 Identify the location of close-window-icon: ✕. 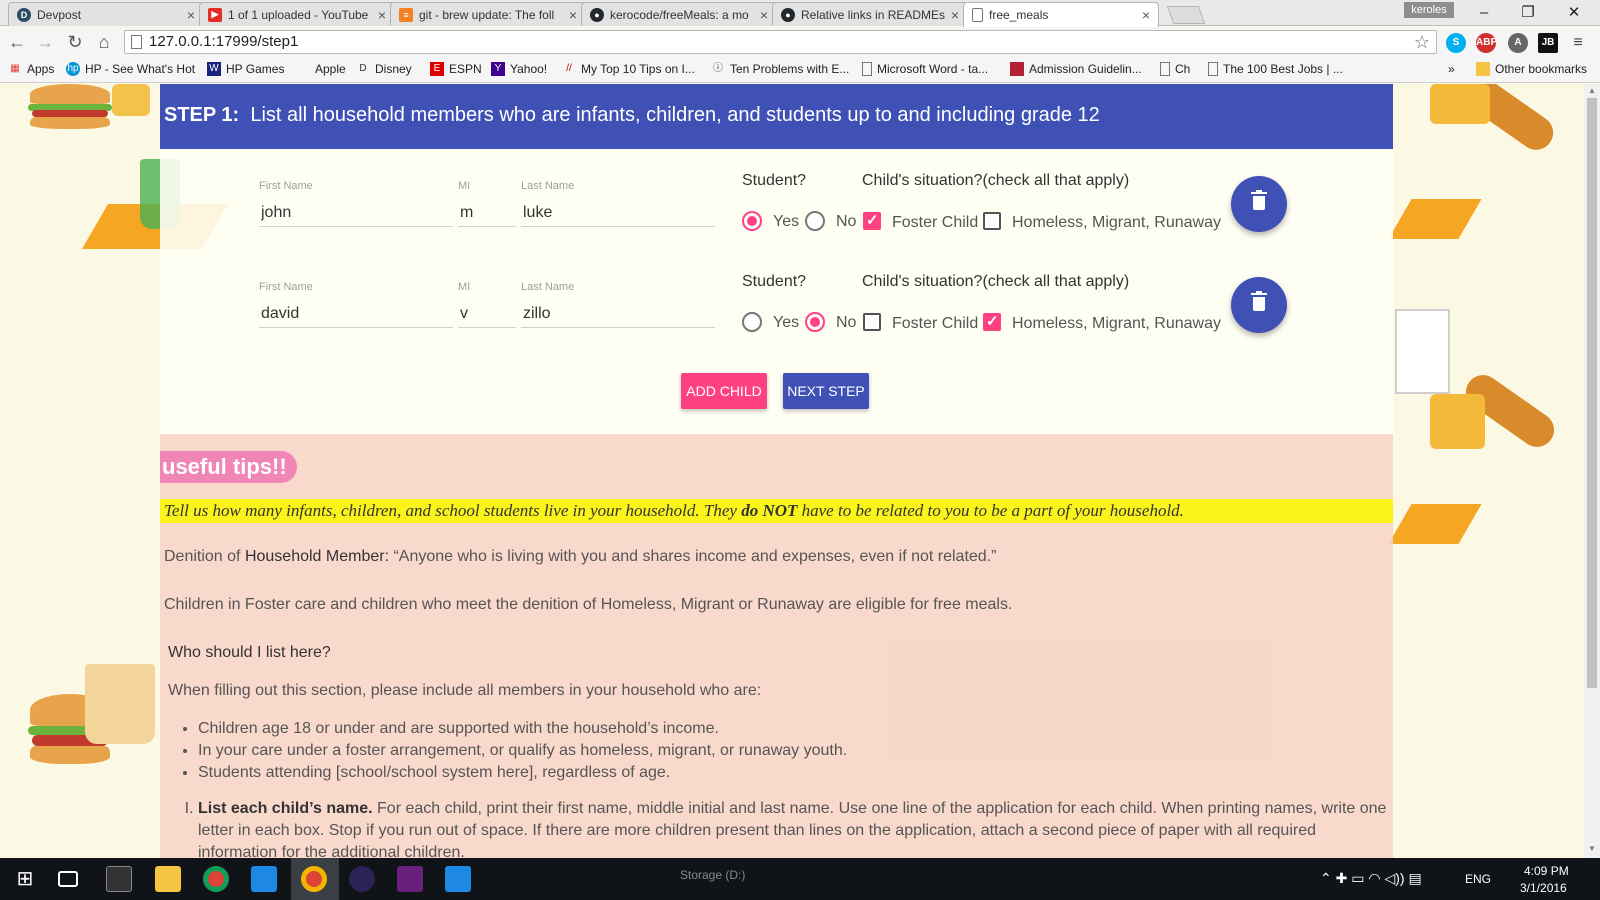
(1574, 13).